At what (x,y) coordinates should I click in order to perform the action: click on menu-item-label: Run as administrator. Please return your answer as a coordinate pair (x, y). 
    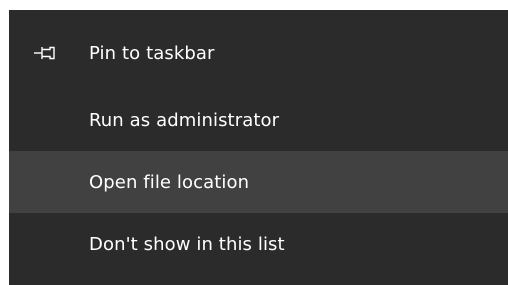
    Looking at the image, I should click on (184, 120).